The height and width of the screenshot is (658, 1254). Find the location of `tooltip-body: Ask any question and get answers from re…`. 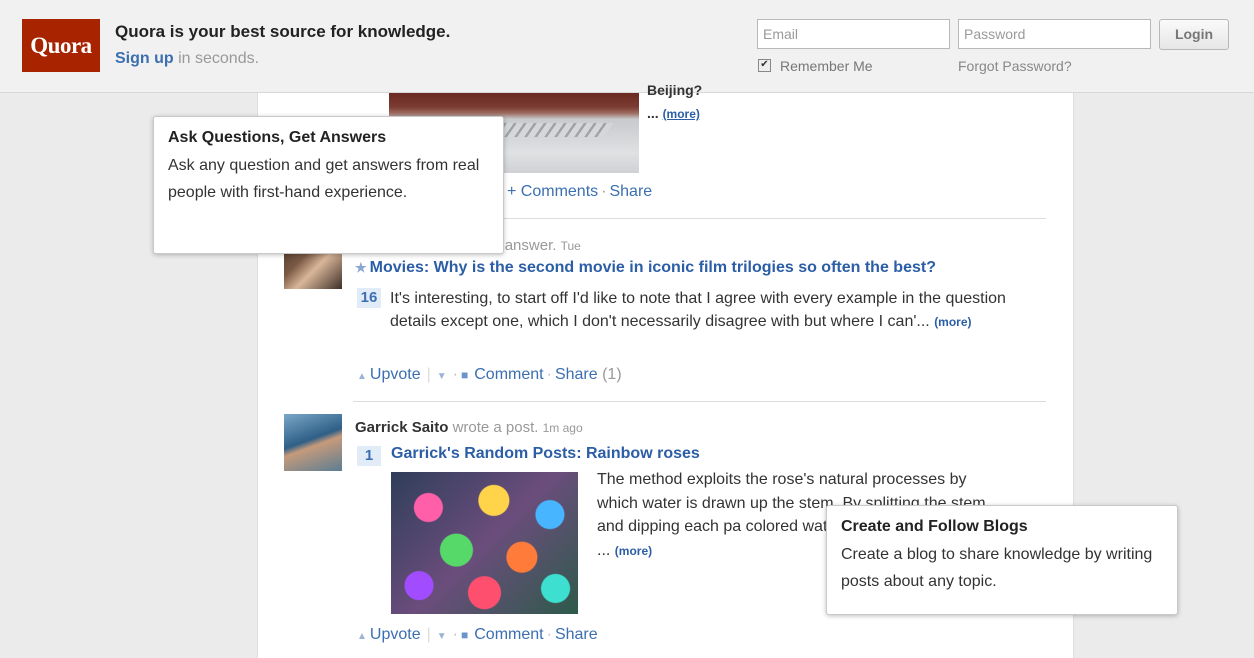

tooltip-body: Ask any question and get answers from re… is located at coordinates (324, 179).